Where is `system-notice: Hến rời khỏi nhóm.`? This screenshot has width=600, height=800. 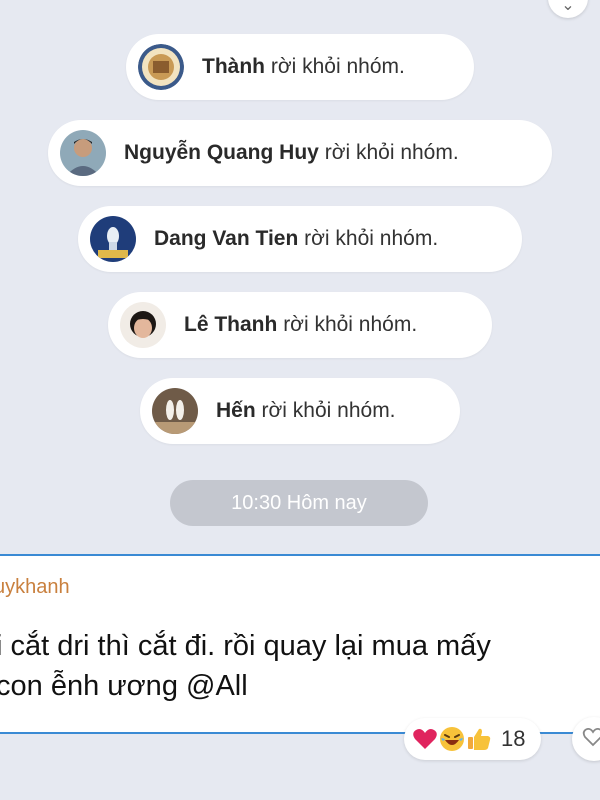
system-notice: Hến rời khỏi nhóm. is located at coordinates (300, 411).